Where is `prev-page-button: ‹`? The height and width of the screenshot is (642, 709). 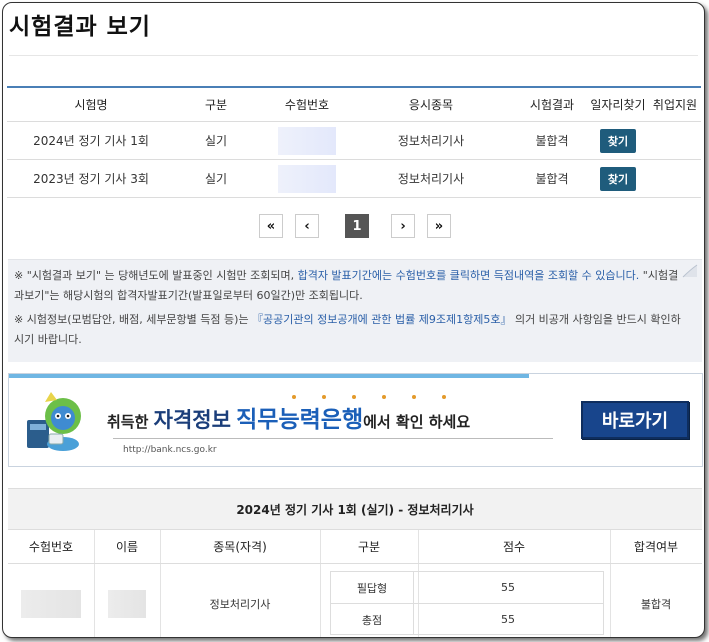
prev-page-button: ‹ is located at coordinates (307, 226).